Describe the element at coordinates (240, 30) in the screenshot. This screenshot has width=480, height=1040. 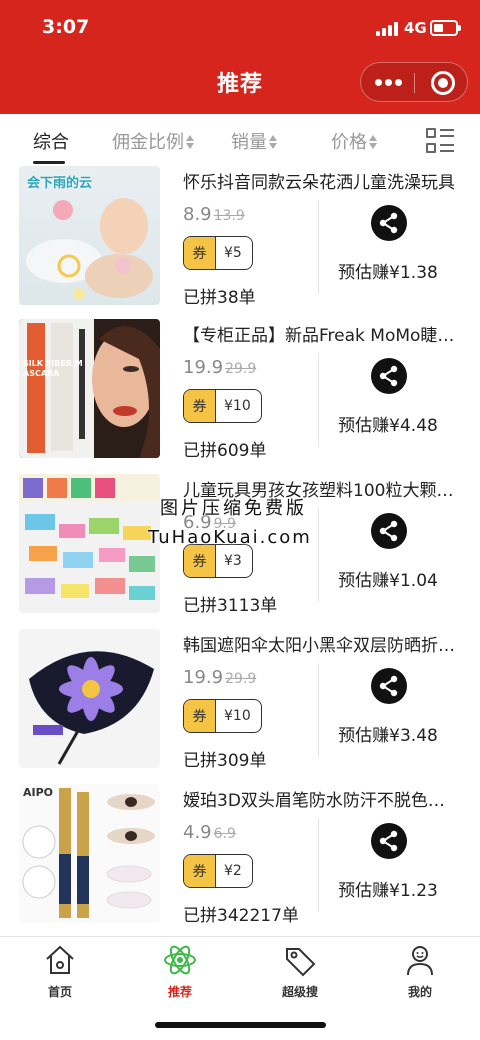
I see `status-bar: 3:07 4G` at that location.